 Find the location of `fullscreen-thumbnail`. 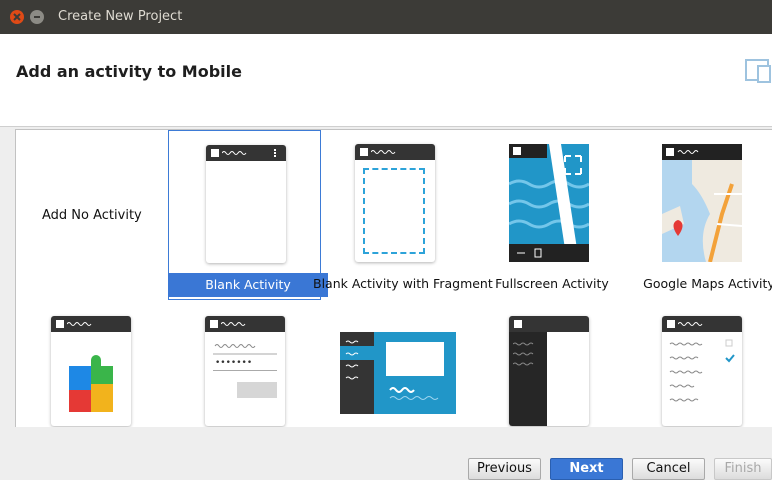

fullscreen-thumbnail is located at coordinates (549, 203).